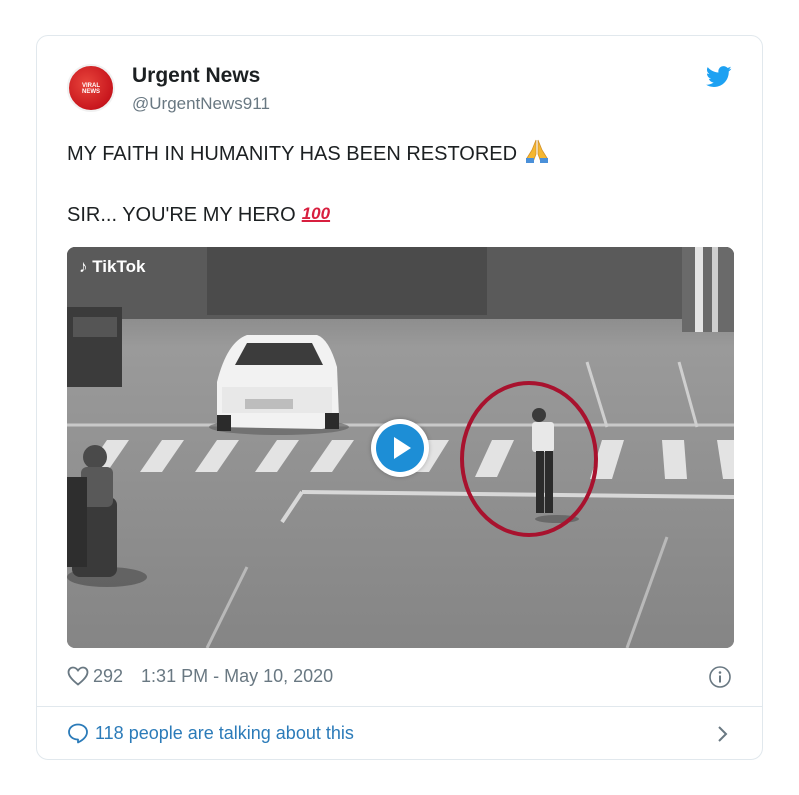  Describe the element at coordinates (119, 266) in the screenshot. I see `tiktok-label: TikTok` at that location.